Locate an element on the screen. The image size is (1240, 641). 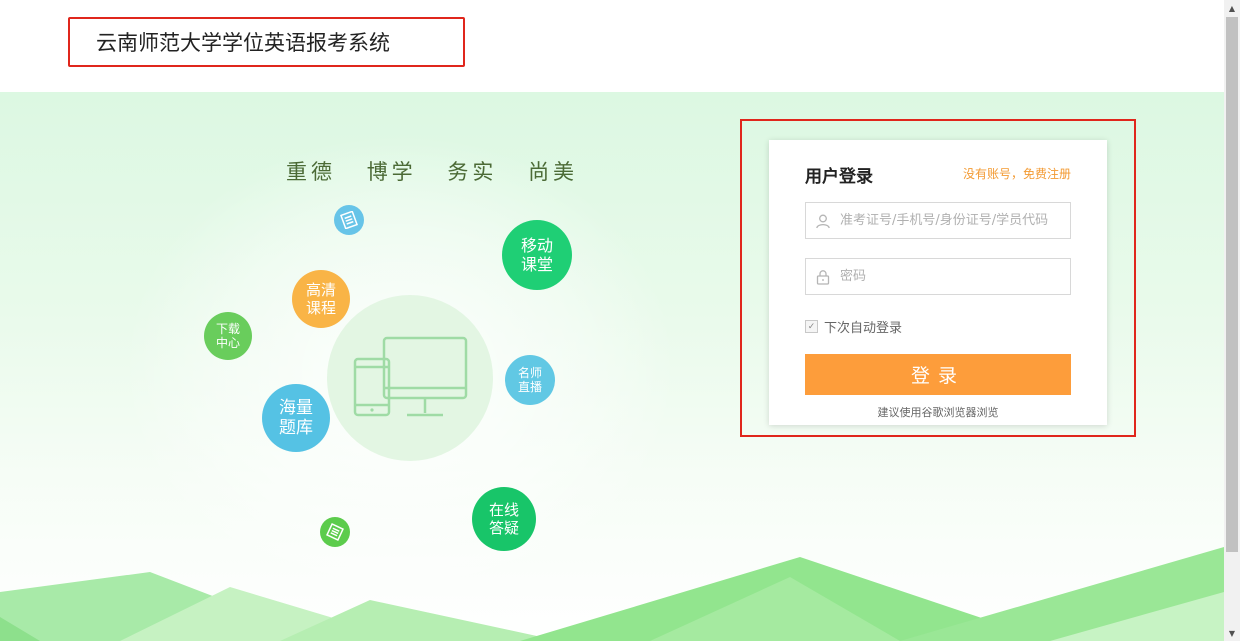
bubble-label: 中心 is located at coordinates (227, 343).